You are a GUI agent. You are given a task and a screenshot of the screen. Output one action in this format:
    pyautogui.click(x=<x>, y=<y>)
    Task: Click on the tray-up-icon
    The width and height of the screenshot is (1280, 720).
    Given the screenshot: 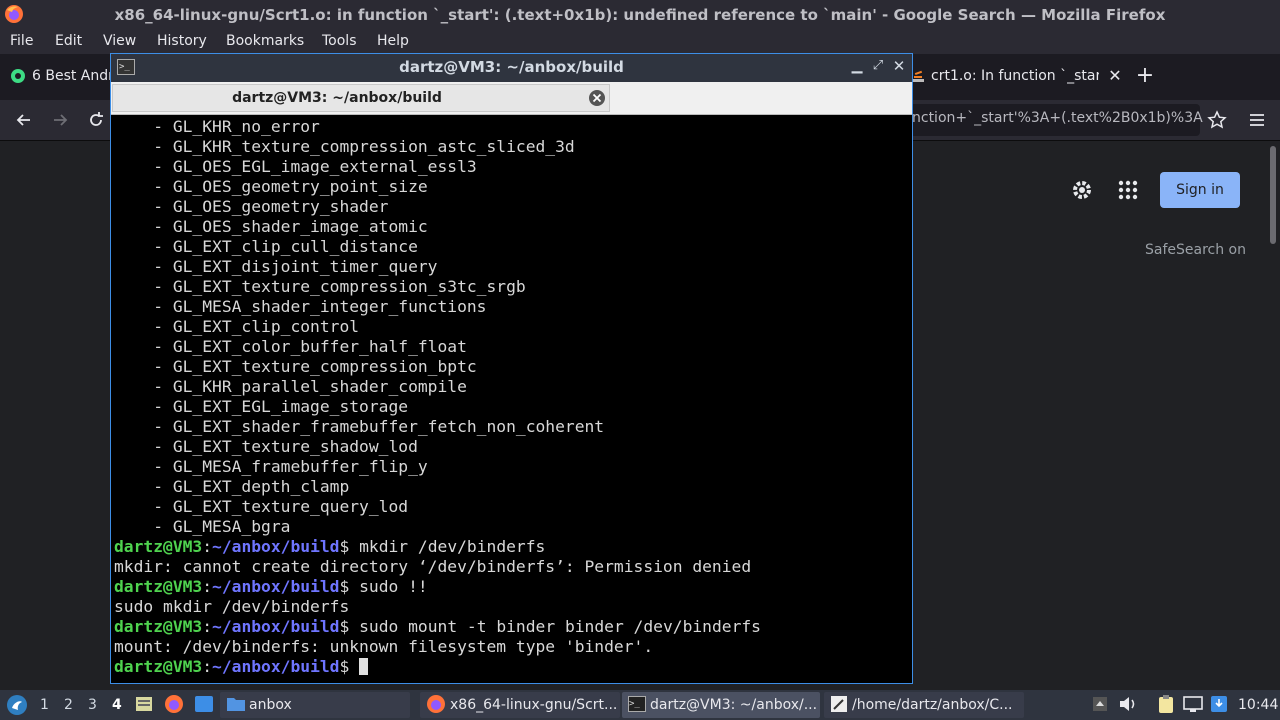 What is the action you would take?
    pyautogui.click(x=1100, y=704)
    